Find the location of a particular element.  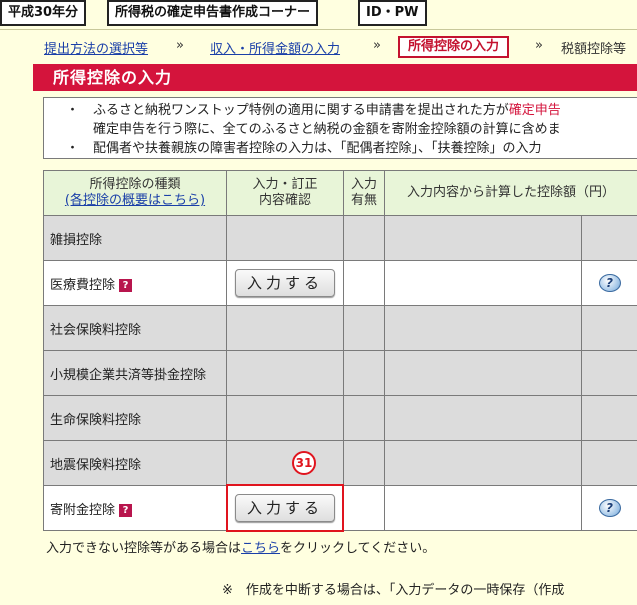

header-deduction-type: 所得控除の種類 (各控除の概要はこちら) is located at coordinates (135, 193).